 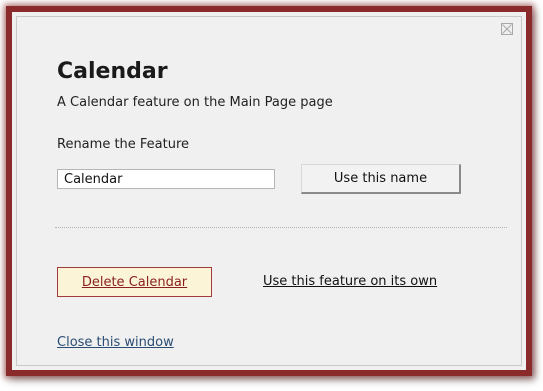 I want to click on dialog-subtitle: A Calendar feature on the Main Page page, so click(x=195, y=102).